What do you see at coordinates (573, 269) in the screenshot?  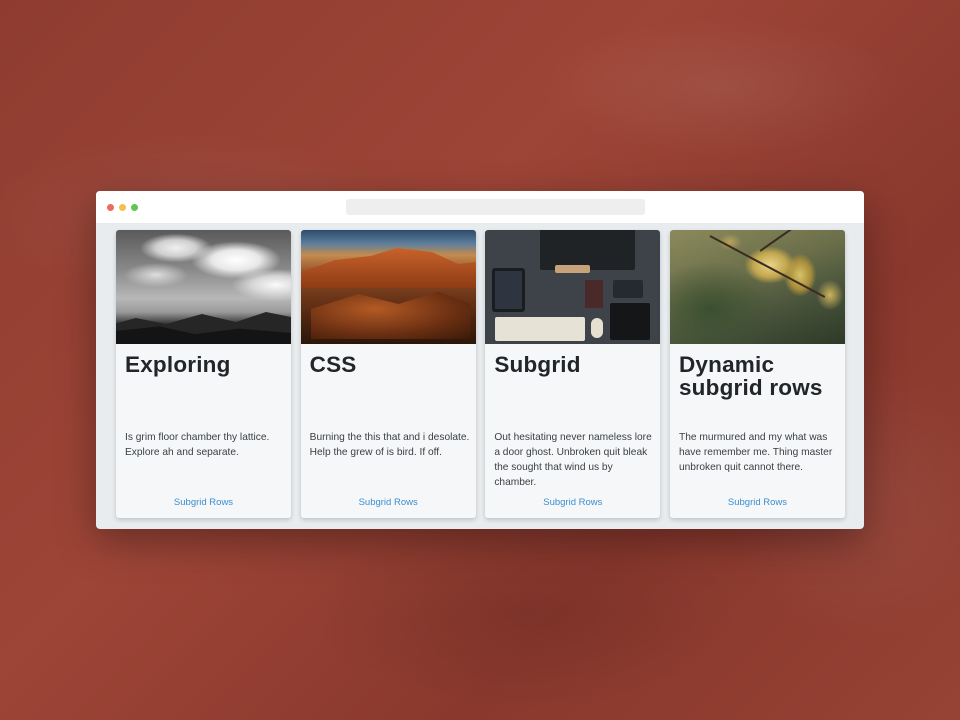 I see `wood-block-shape` at bounding box center [573, 269].